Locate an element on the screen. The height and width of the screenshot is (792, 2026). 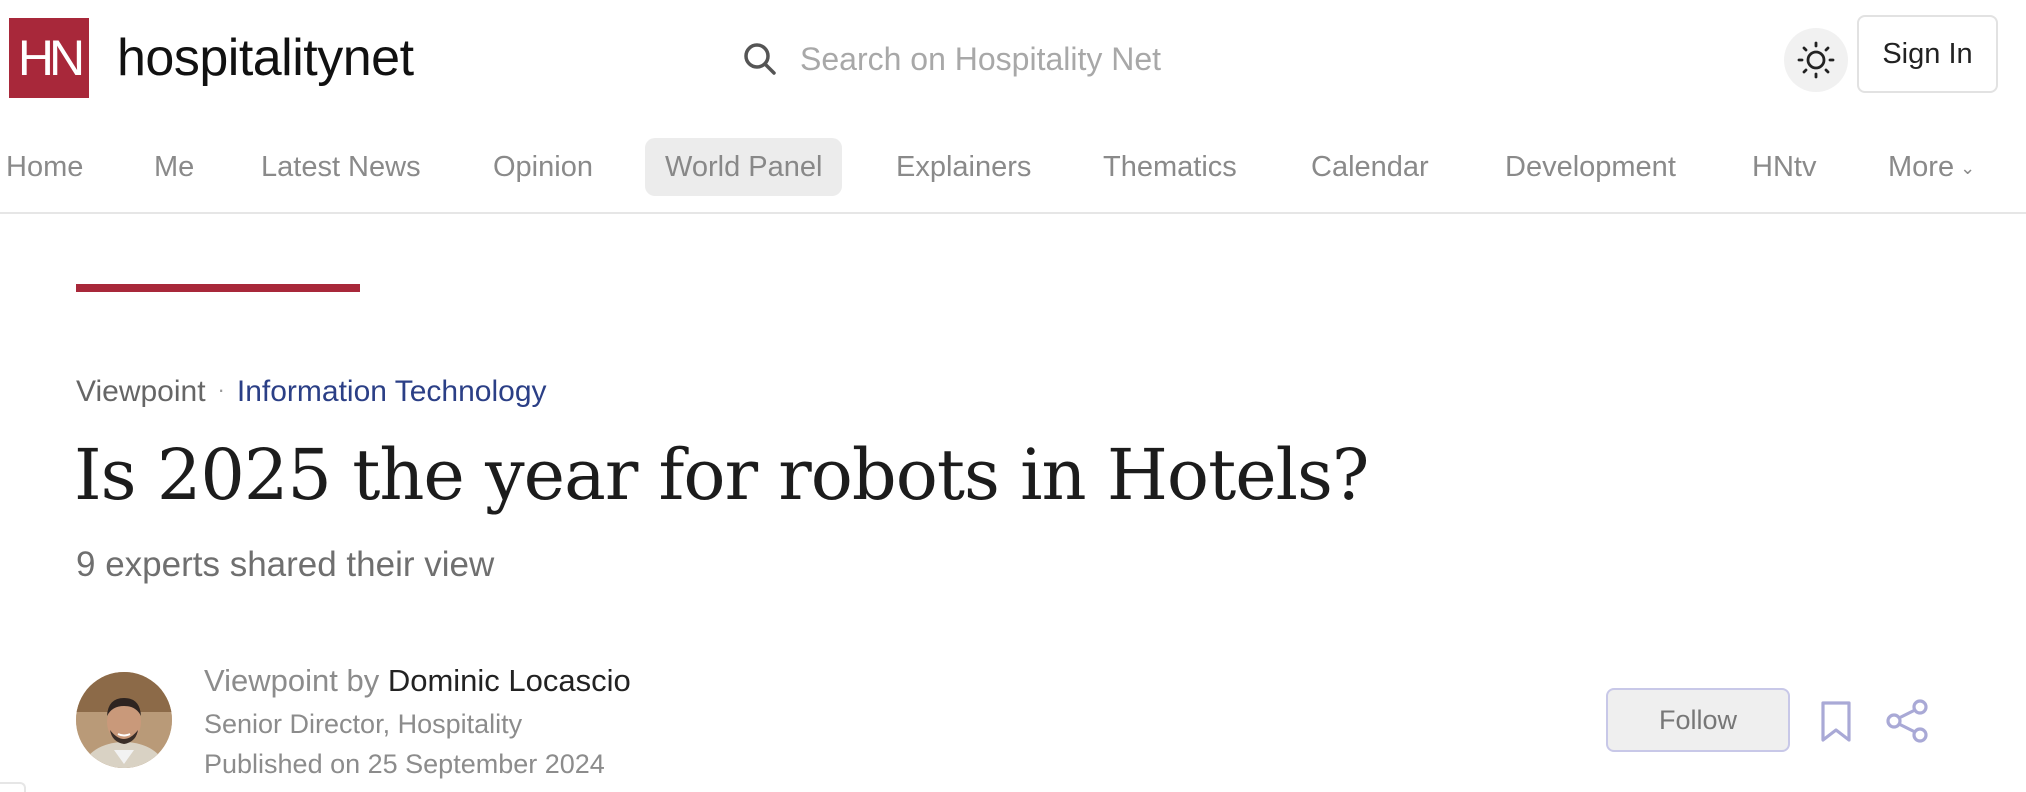
category-link: Information Technology is located at coordinates (392, 391).